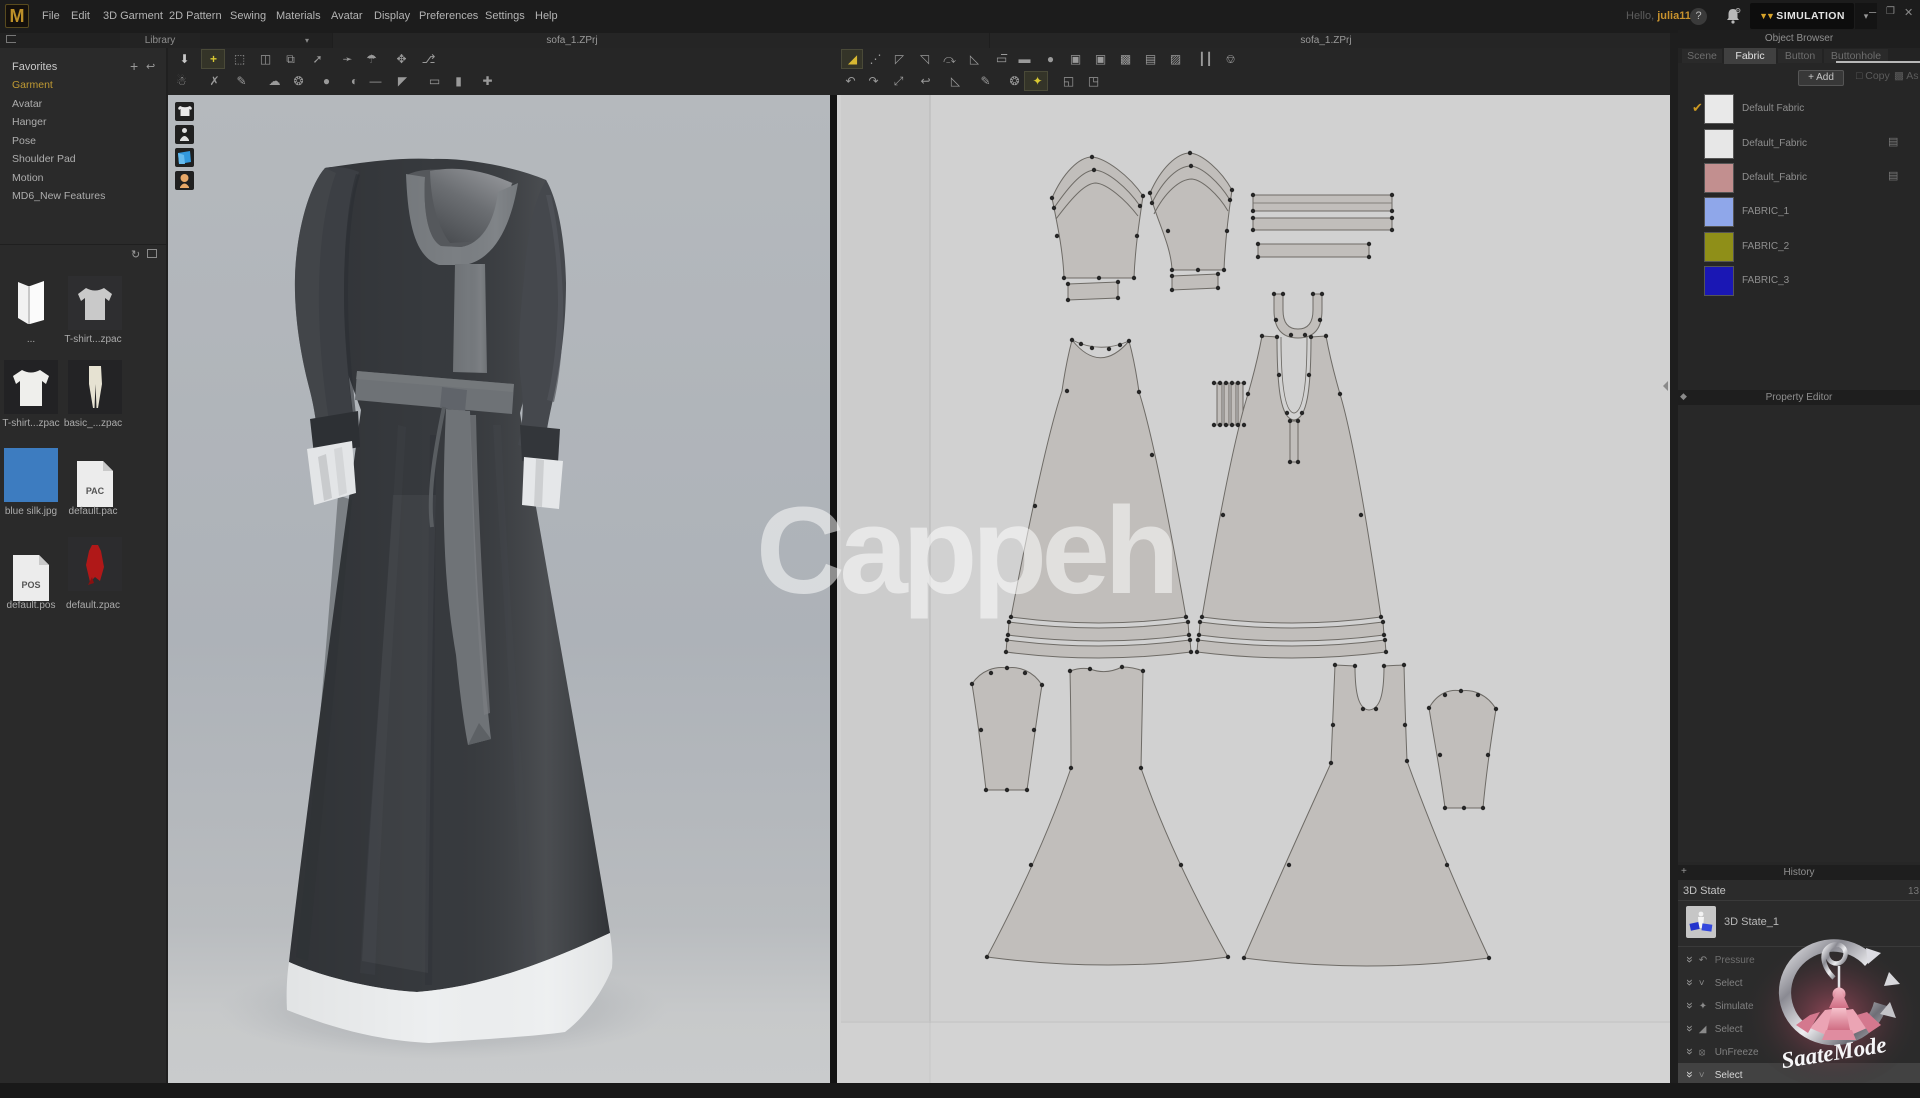 This screenshot has width=1920, height=1098. What do you see at coordinates (30, 585) in the screenshot?
I see `svg-text: POS` at bounding box center [30, 585].